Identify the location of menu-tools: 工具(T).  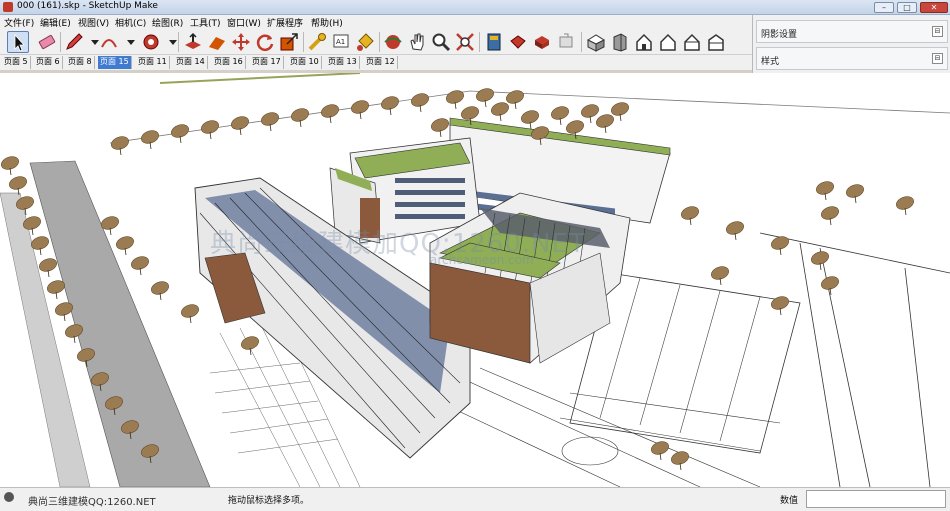
(205, 22).